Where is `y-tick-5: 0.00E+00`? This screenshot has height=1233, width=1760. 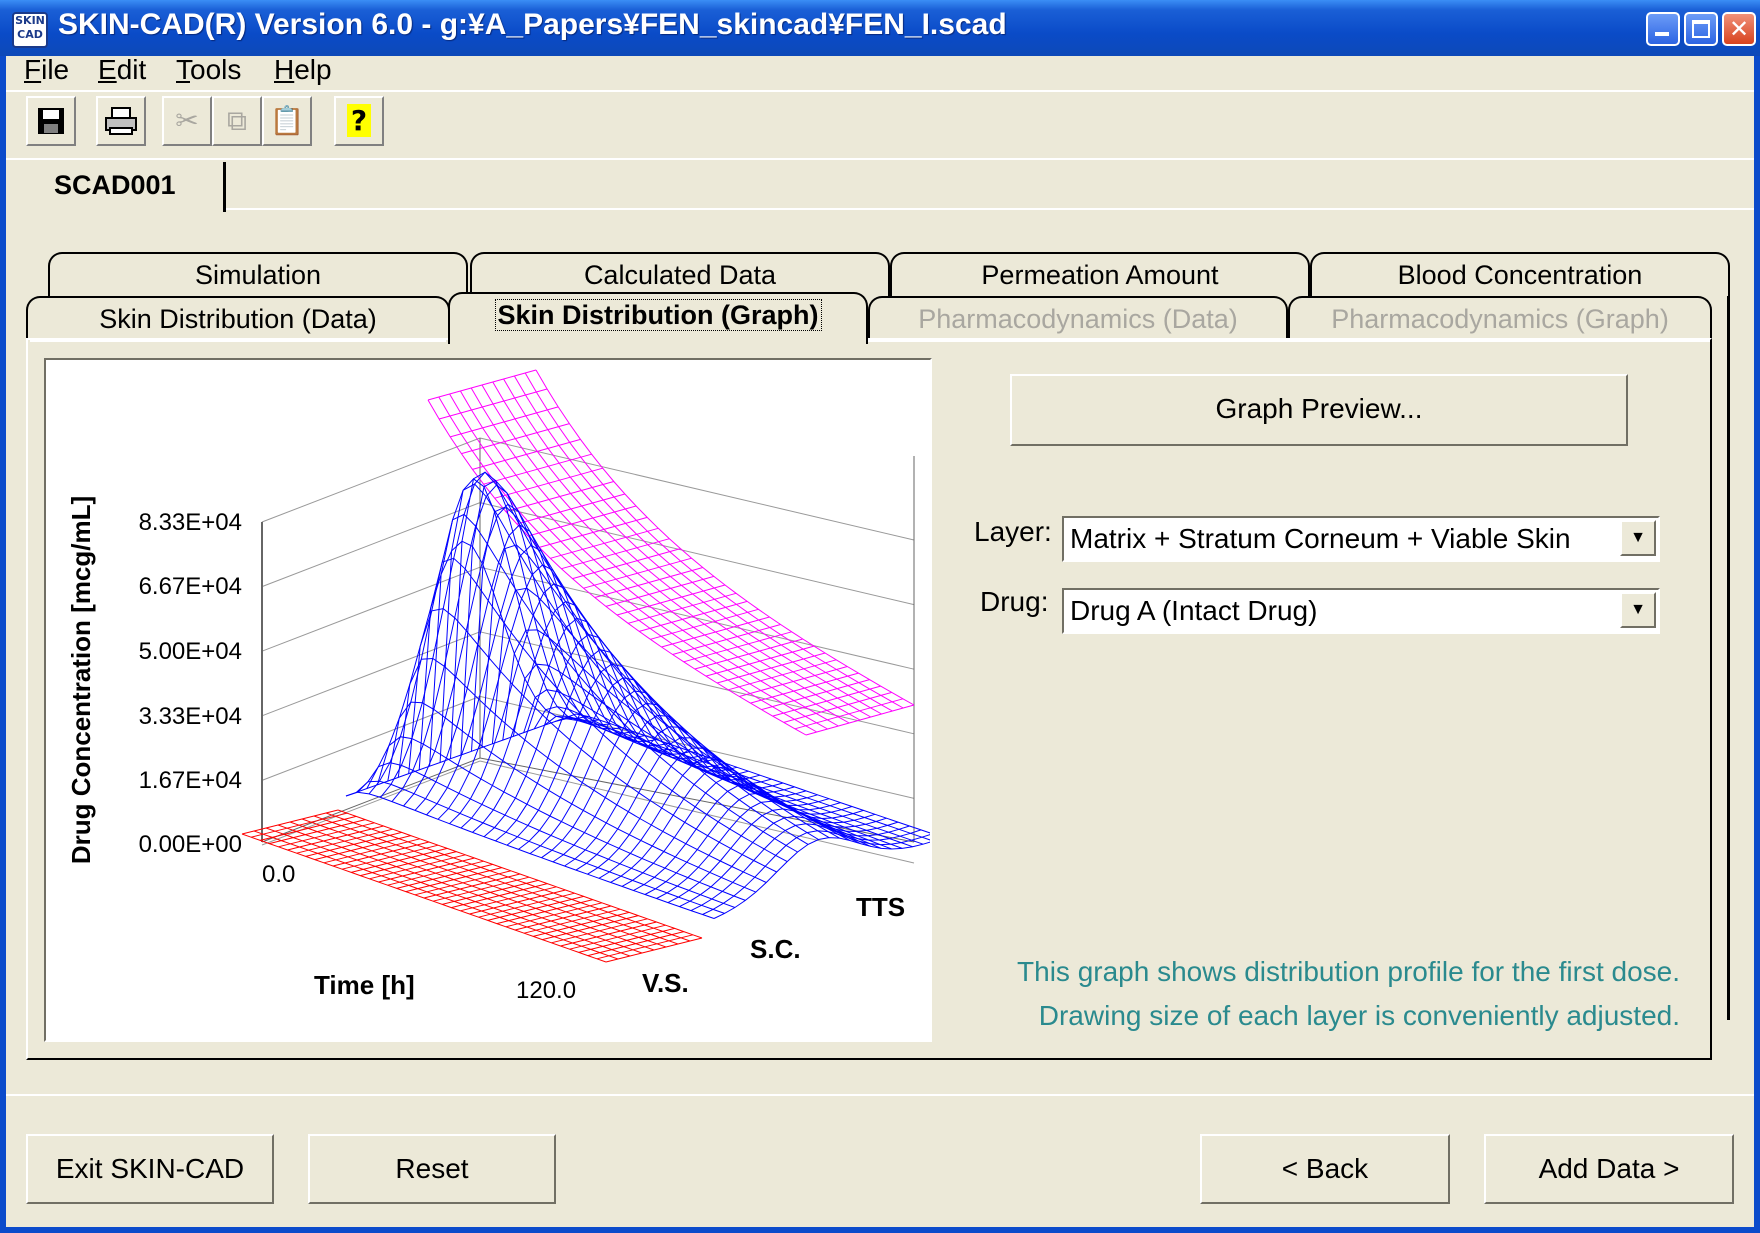
y-tick-5: 0.00E+00 is located at coordinates (190, 844).